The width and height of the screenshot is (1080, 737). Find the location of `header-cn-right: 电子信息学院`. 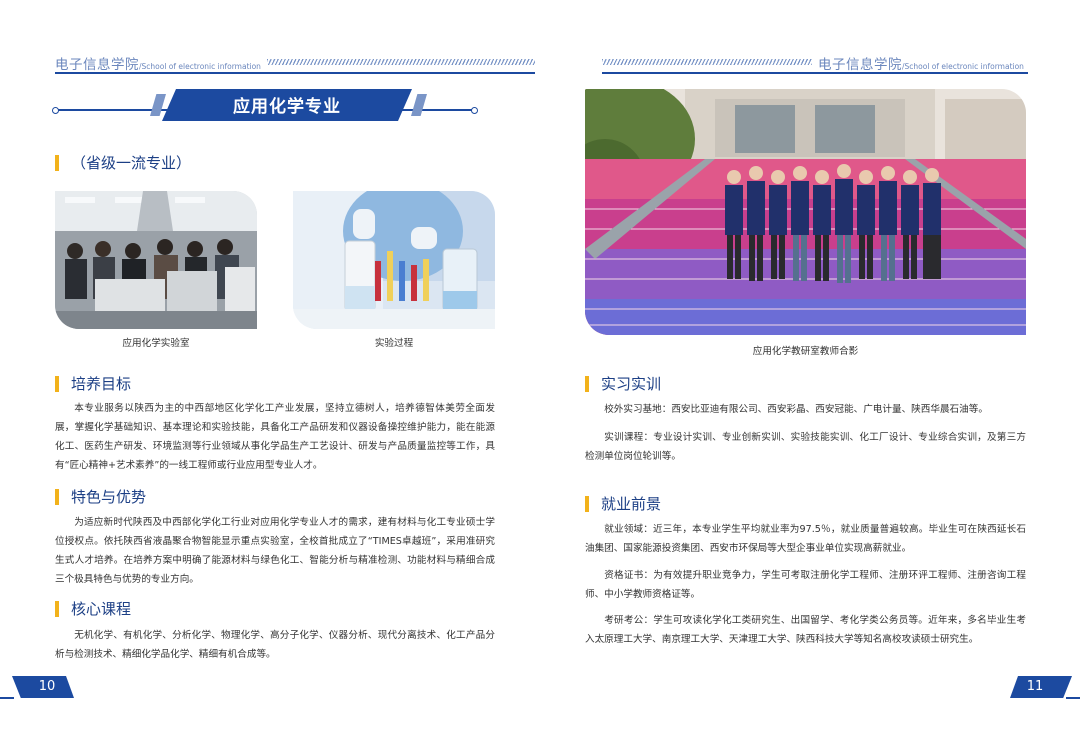

header-cn-right: 电子信息学院 is located at coordinates (860, 65).